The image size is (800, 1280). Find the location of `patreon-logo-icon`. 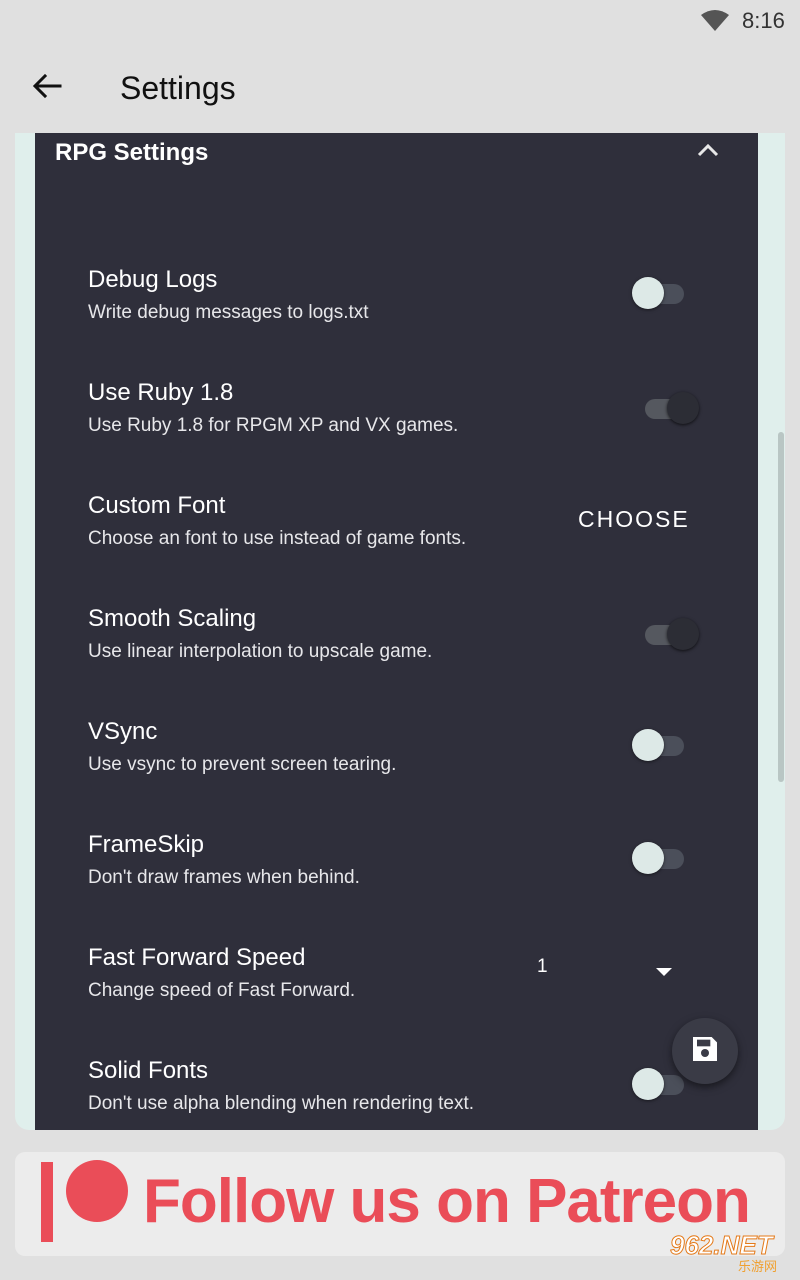

patreon-logo-icon is located at coordinates (97, 1191).